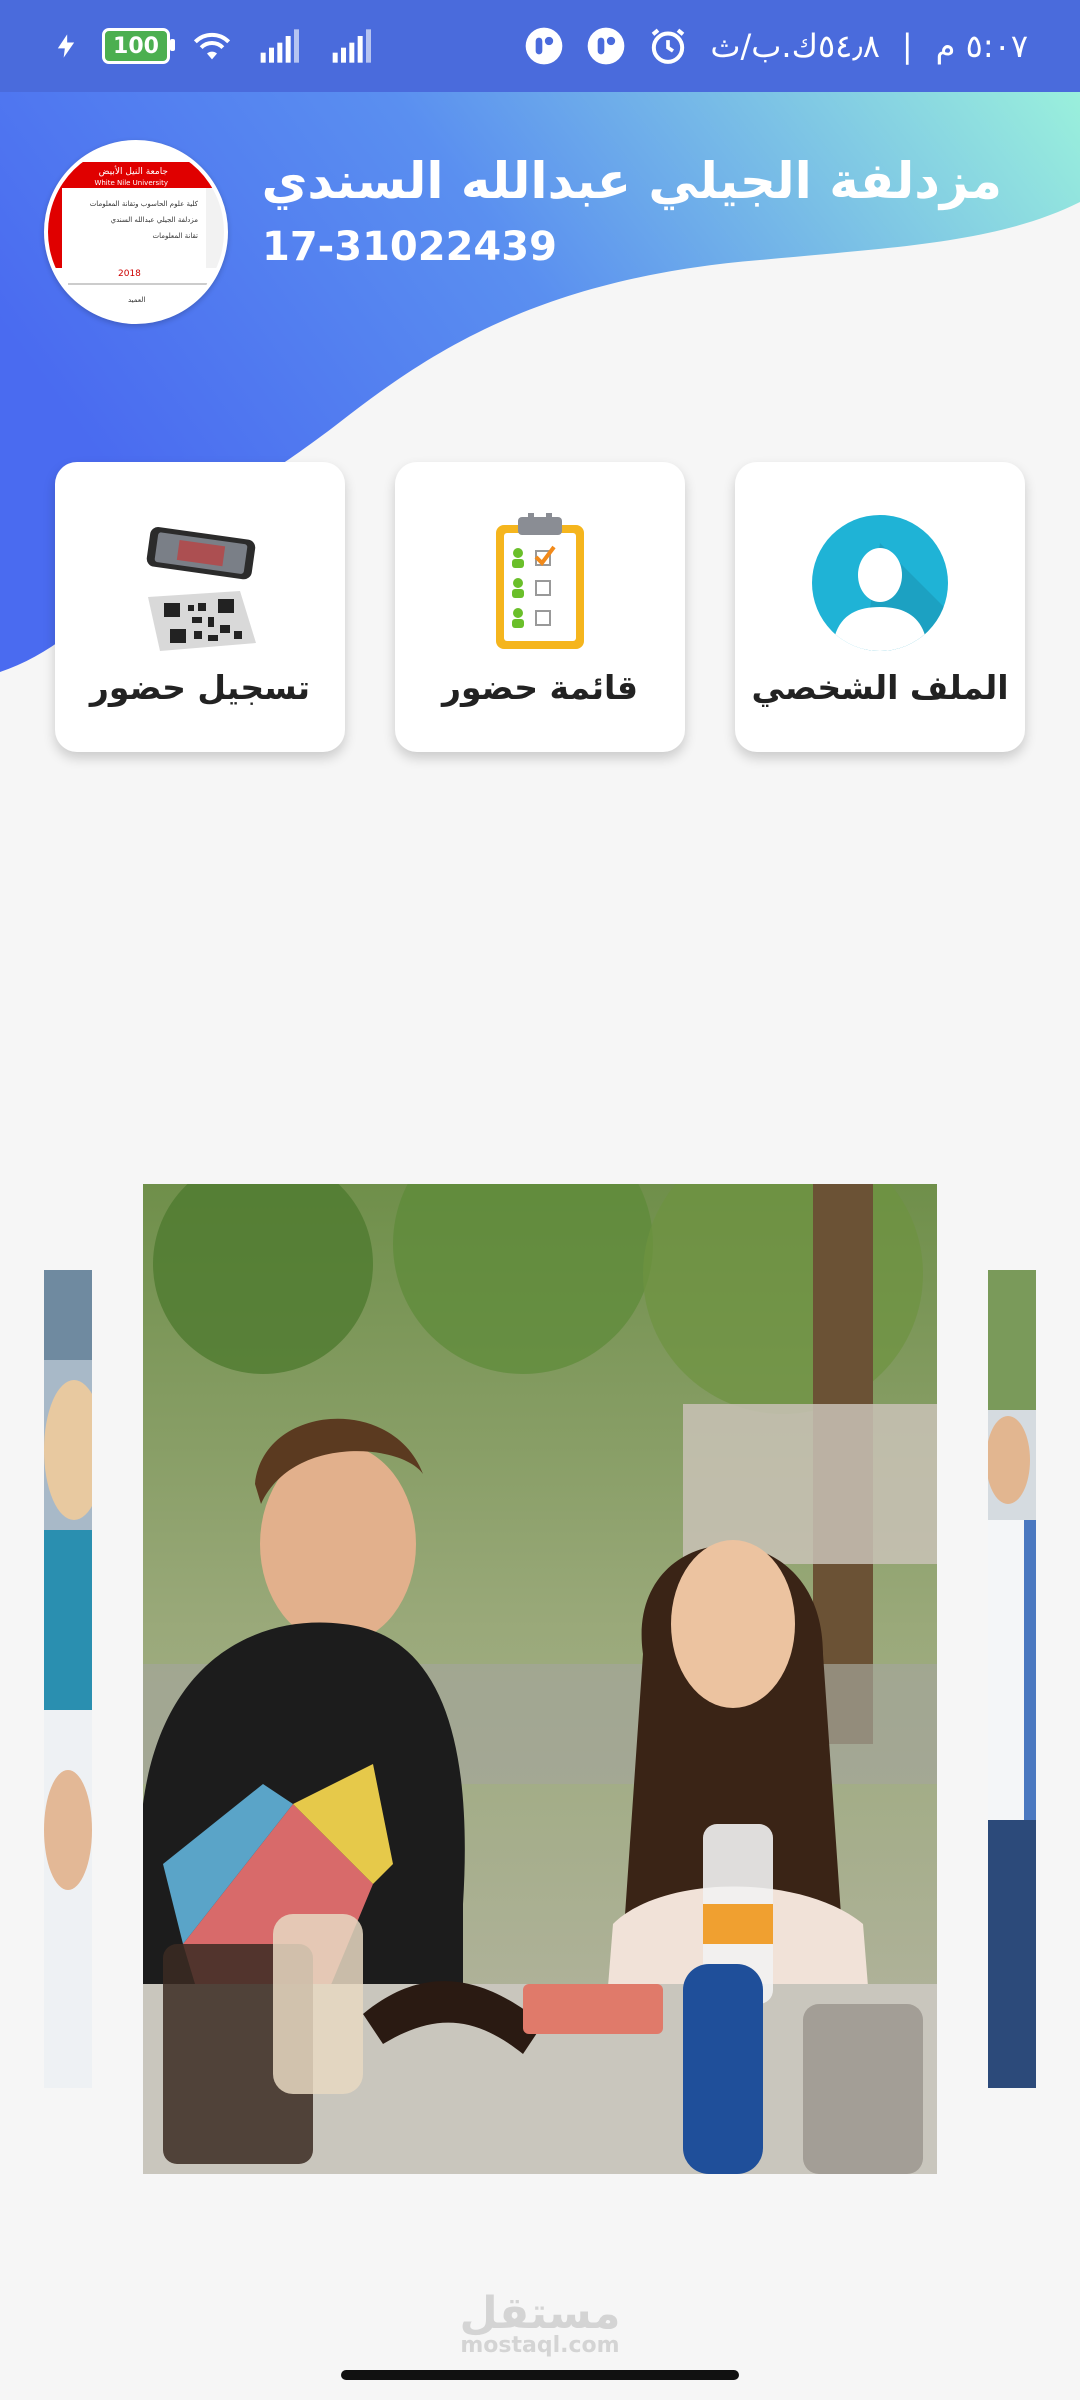 Image resolution: width=1080 pixels, height=2400 pixels. What do you see at coordinates (540, 2375) in the screenshot?
I see `home-indicator` at bounding box center [540, 2375].